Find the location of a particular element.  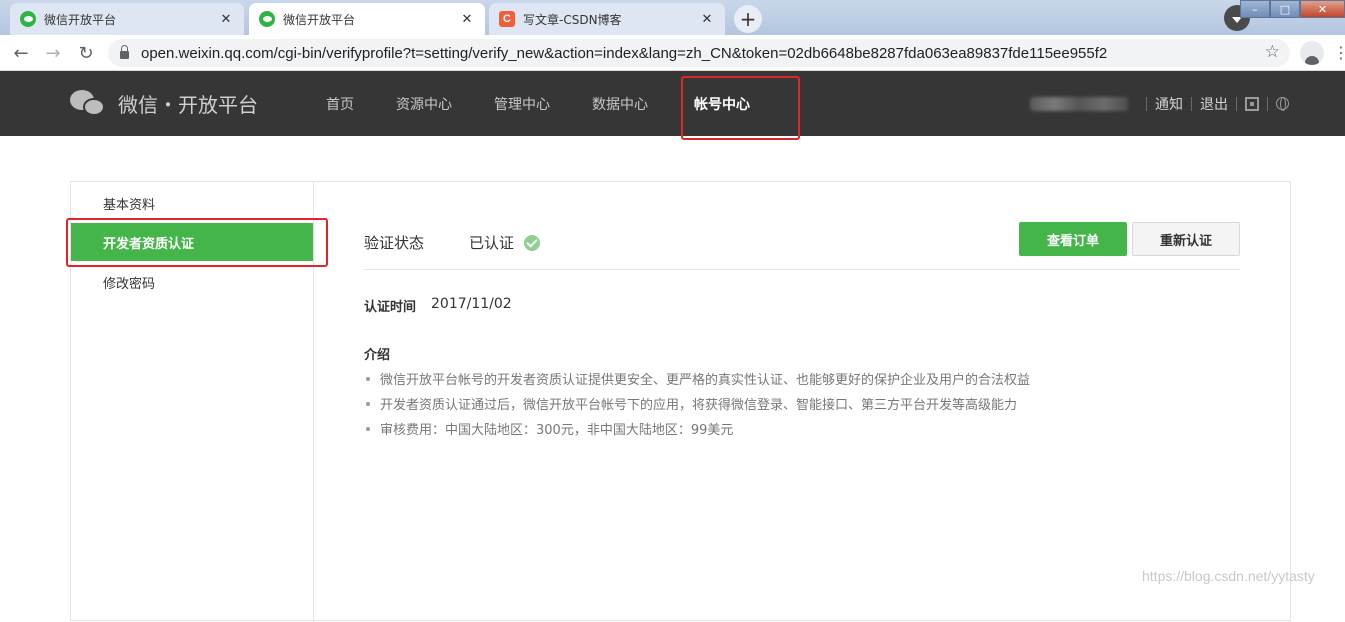

account-icon is located at coordinates (1312, 53).